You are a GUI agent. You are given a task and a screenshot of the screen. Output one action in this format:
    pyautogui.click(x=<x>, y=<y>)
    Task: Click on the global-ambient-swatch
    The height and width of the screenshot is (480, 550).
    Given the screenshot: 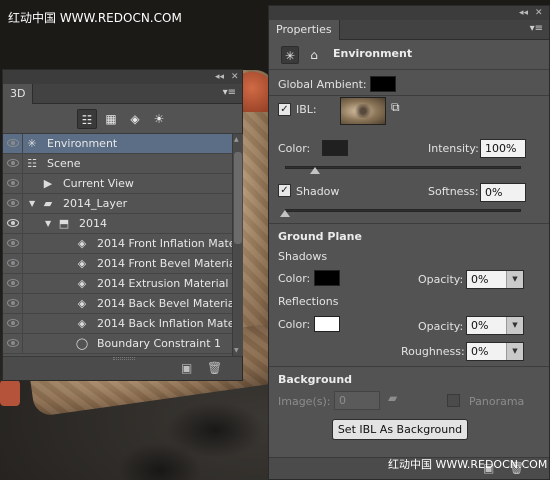 What is the action you would take?
    pyautogui.click(x=383, y=84)
    